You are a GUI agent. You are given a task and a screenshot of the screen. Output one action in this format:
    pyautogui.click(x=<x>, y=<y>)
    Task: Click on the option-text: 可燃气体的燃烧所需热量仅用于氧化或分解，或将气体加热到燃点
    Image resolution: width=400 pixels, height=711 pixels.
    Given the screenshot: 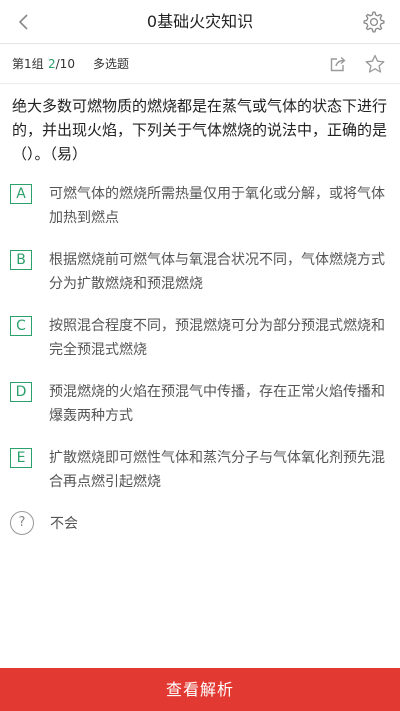 What is the action you would take?
    pyautogui.click(x=217, y=206)
    